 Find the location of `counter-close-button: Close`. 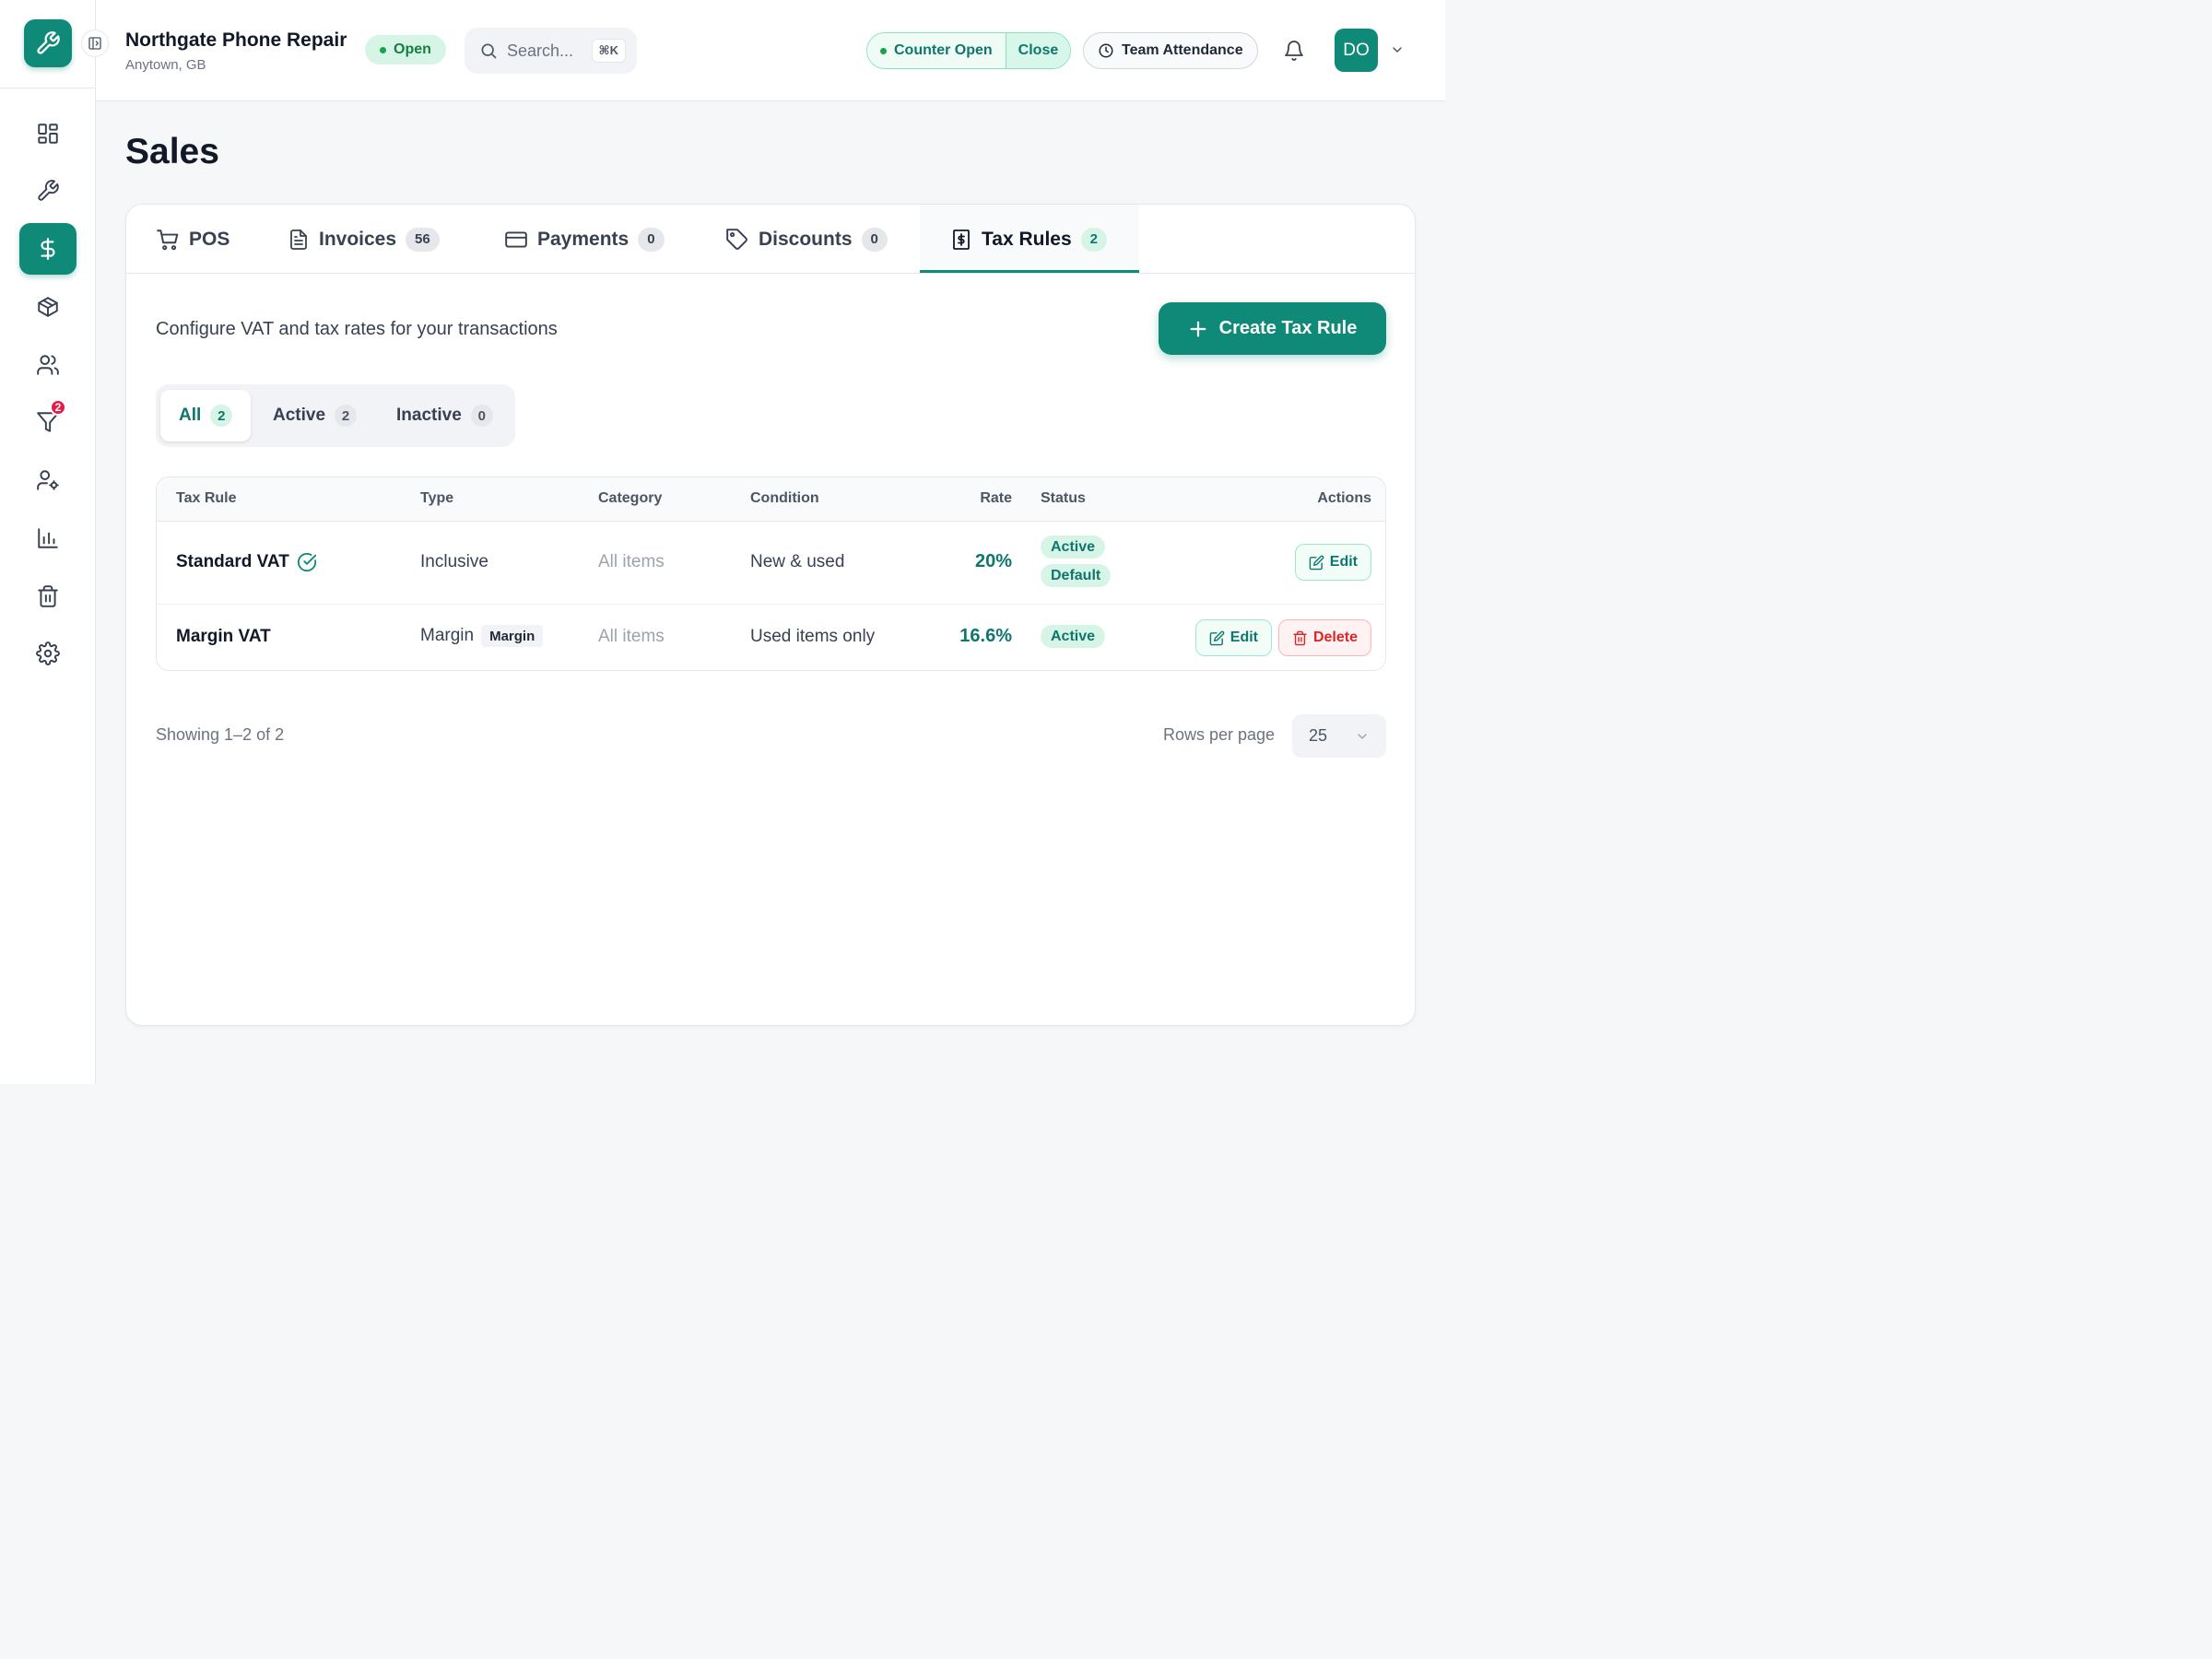

counter-close-button: Close is located at coordinates (1038, 50).